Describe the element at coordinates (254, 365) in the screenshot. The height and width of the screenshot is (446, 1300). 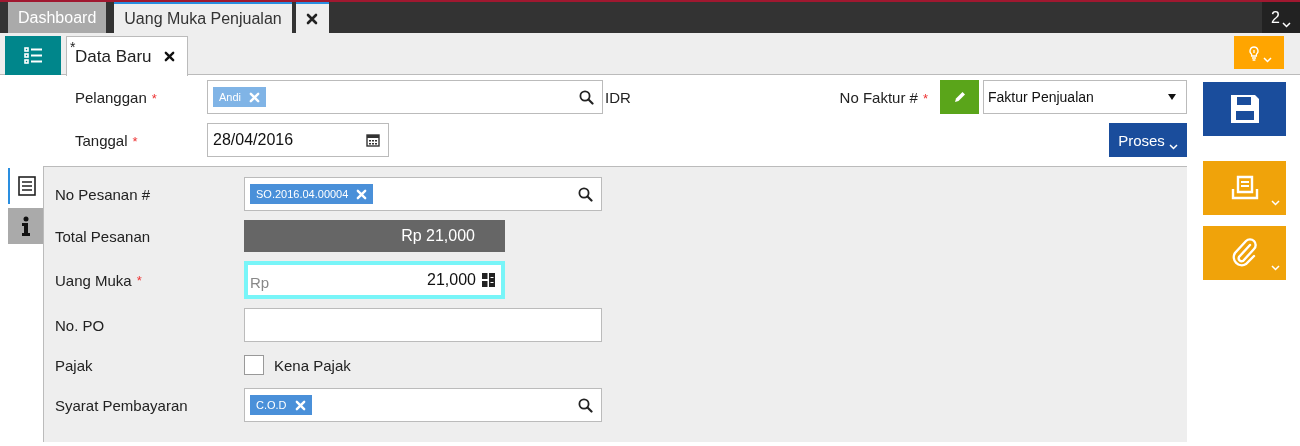
I see `checkbox` at that location.